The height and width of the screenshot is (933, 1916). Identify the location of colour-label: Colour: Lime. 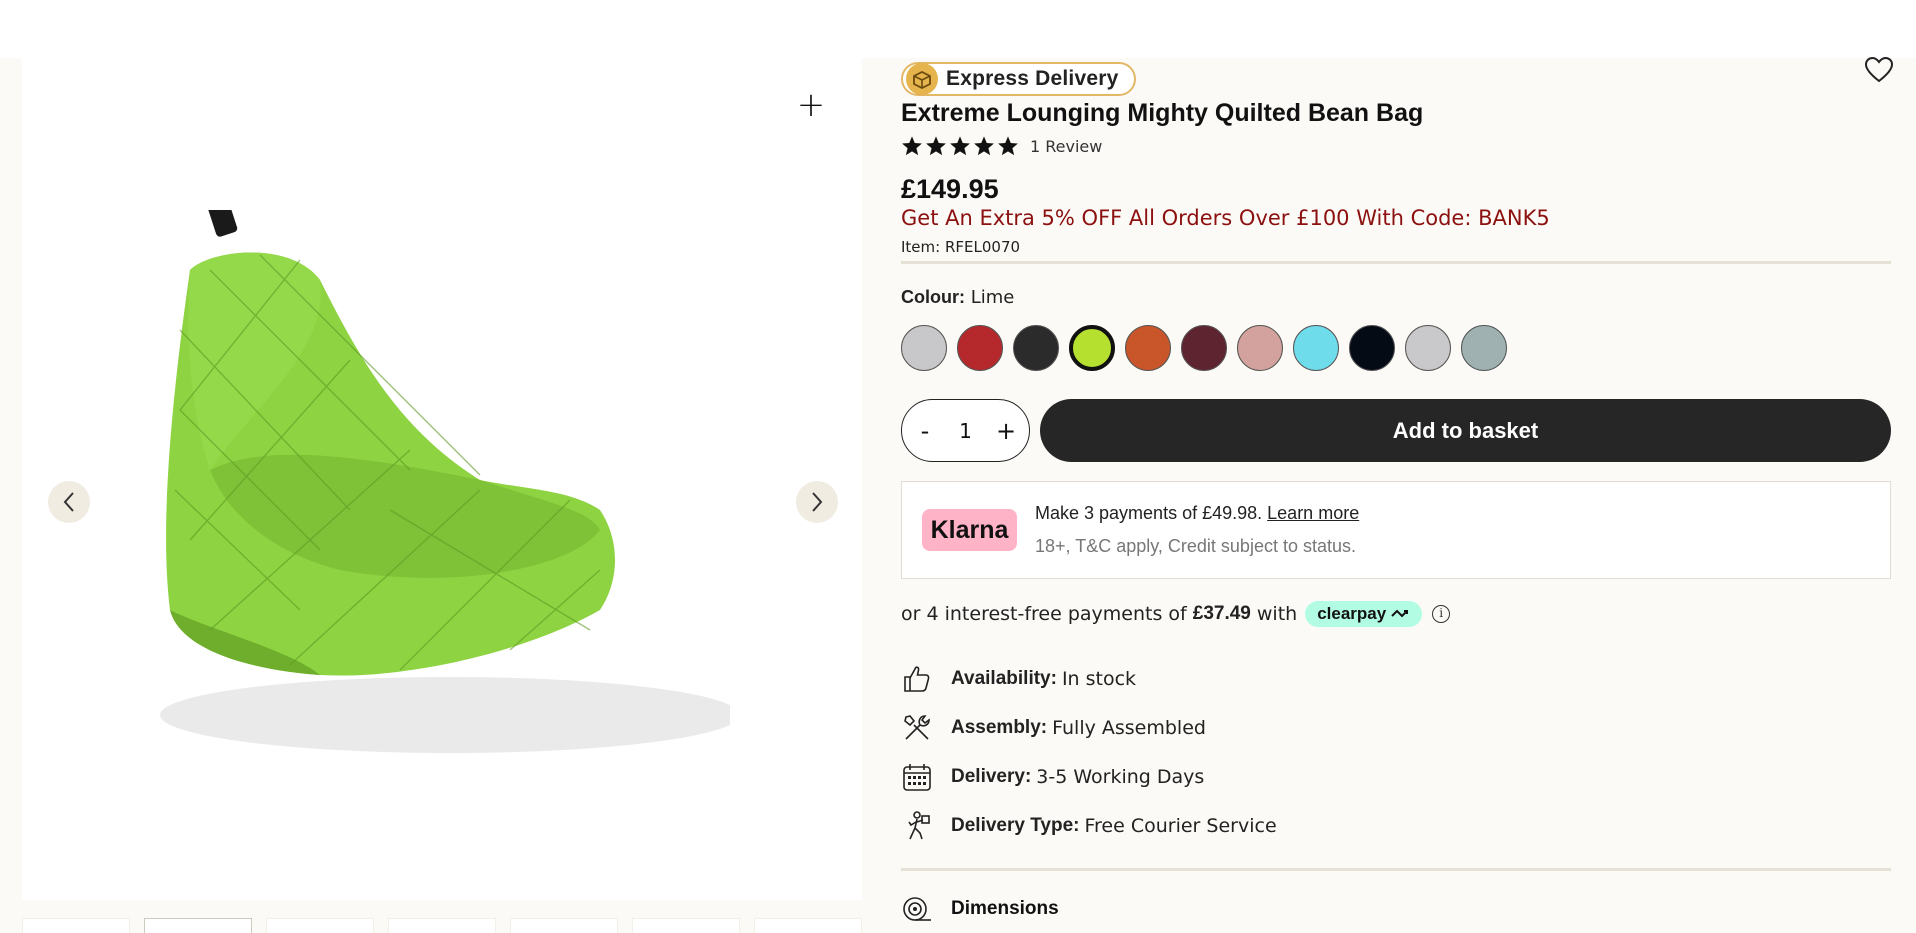
(957, 297).